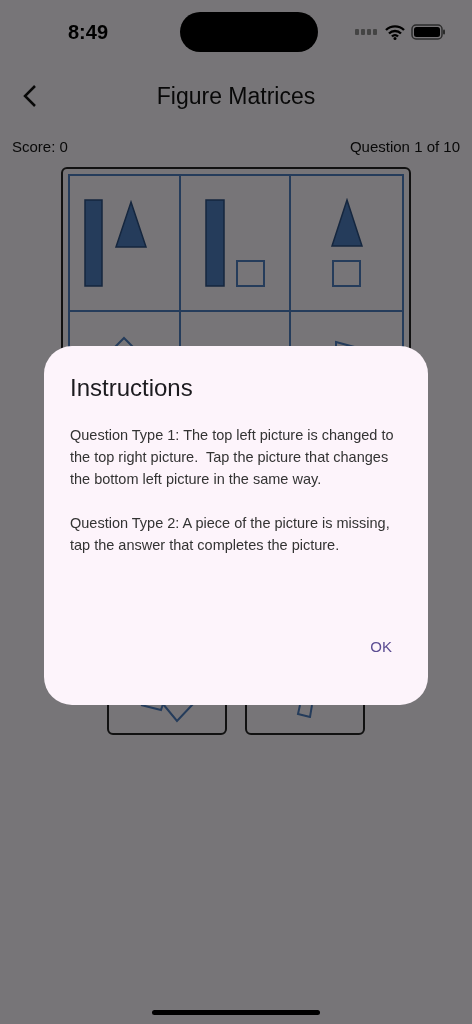  I want to click on ok-button: OK, so click(381, 646).